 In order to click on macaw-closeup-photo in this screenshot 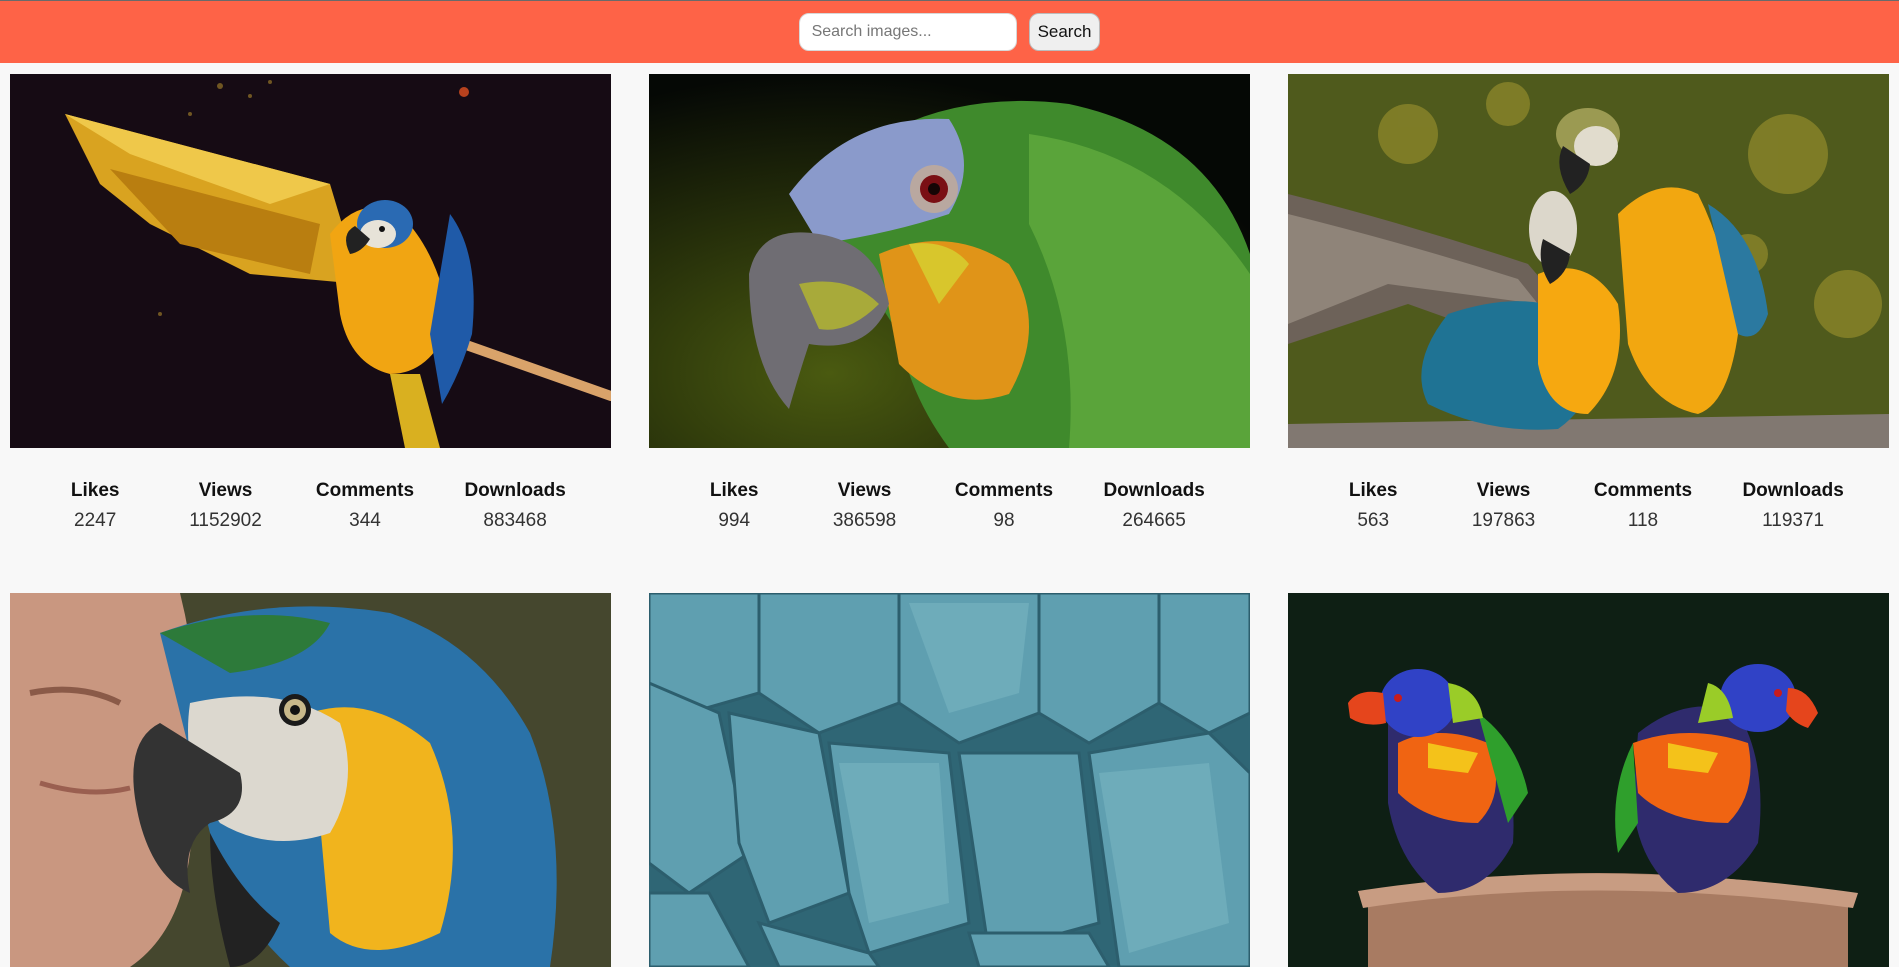, I will do `click(310, 780)`.